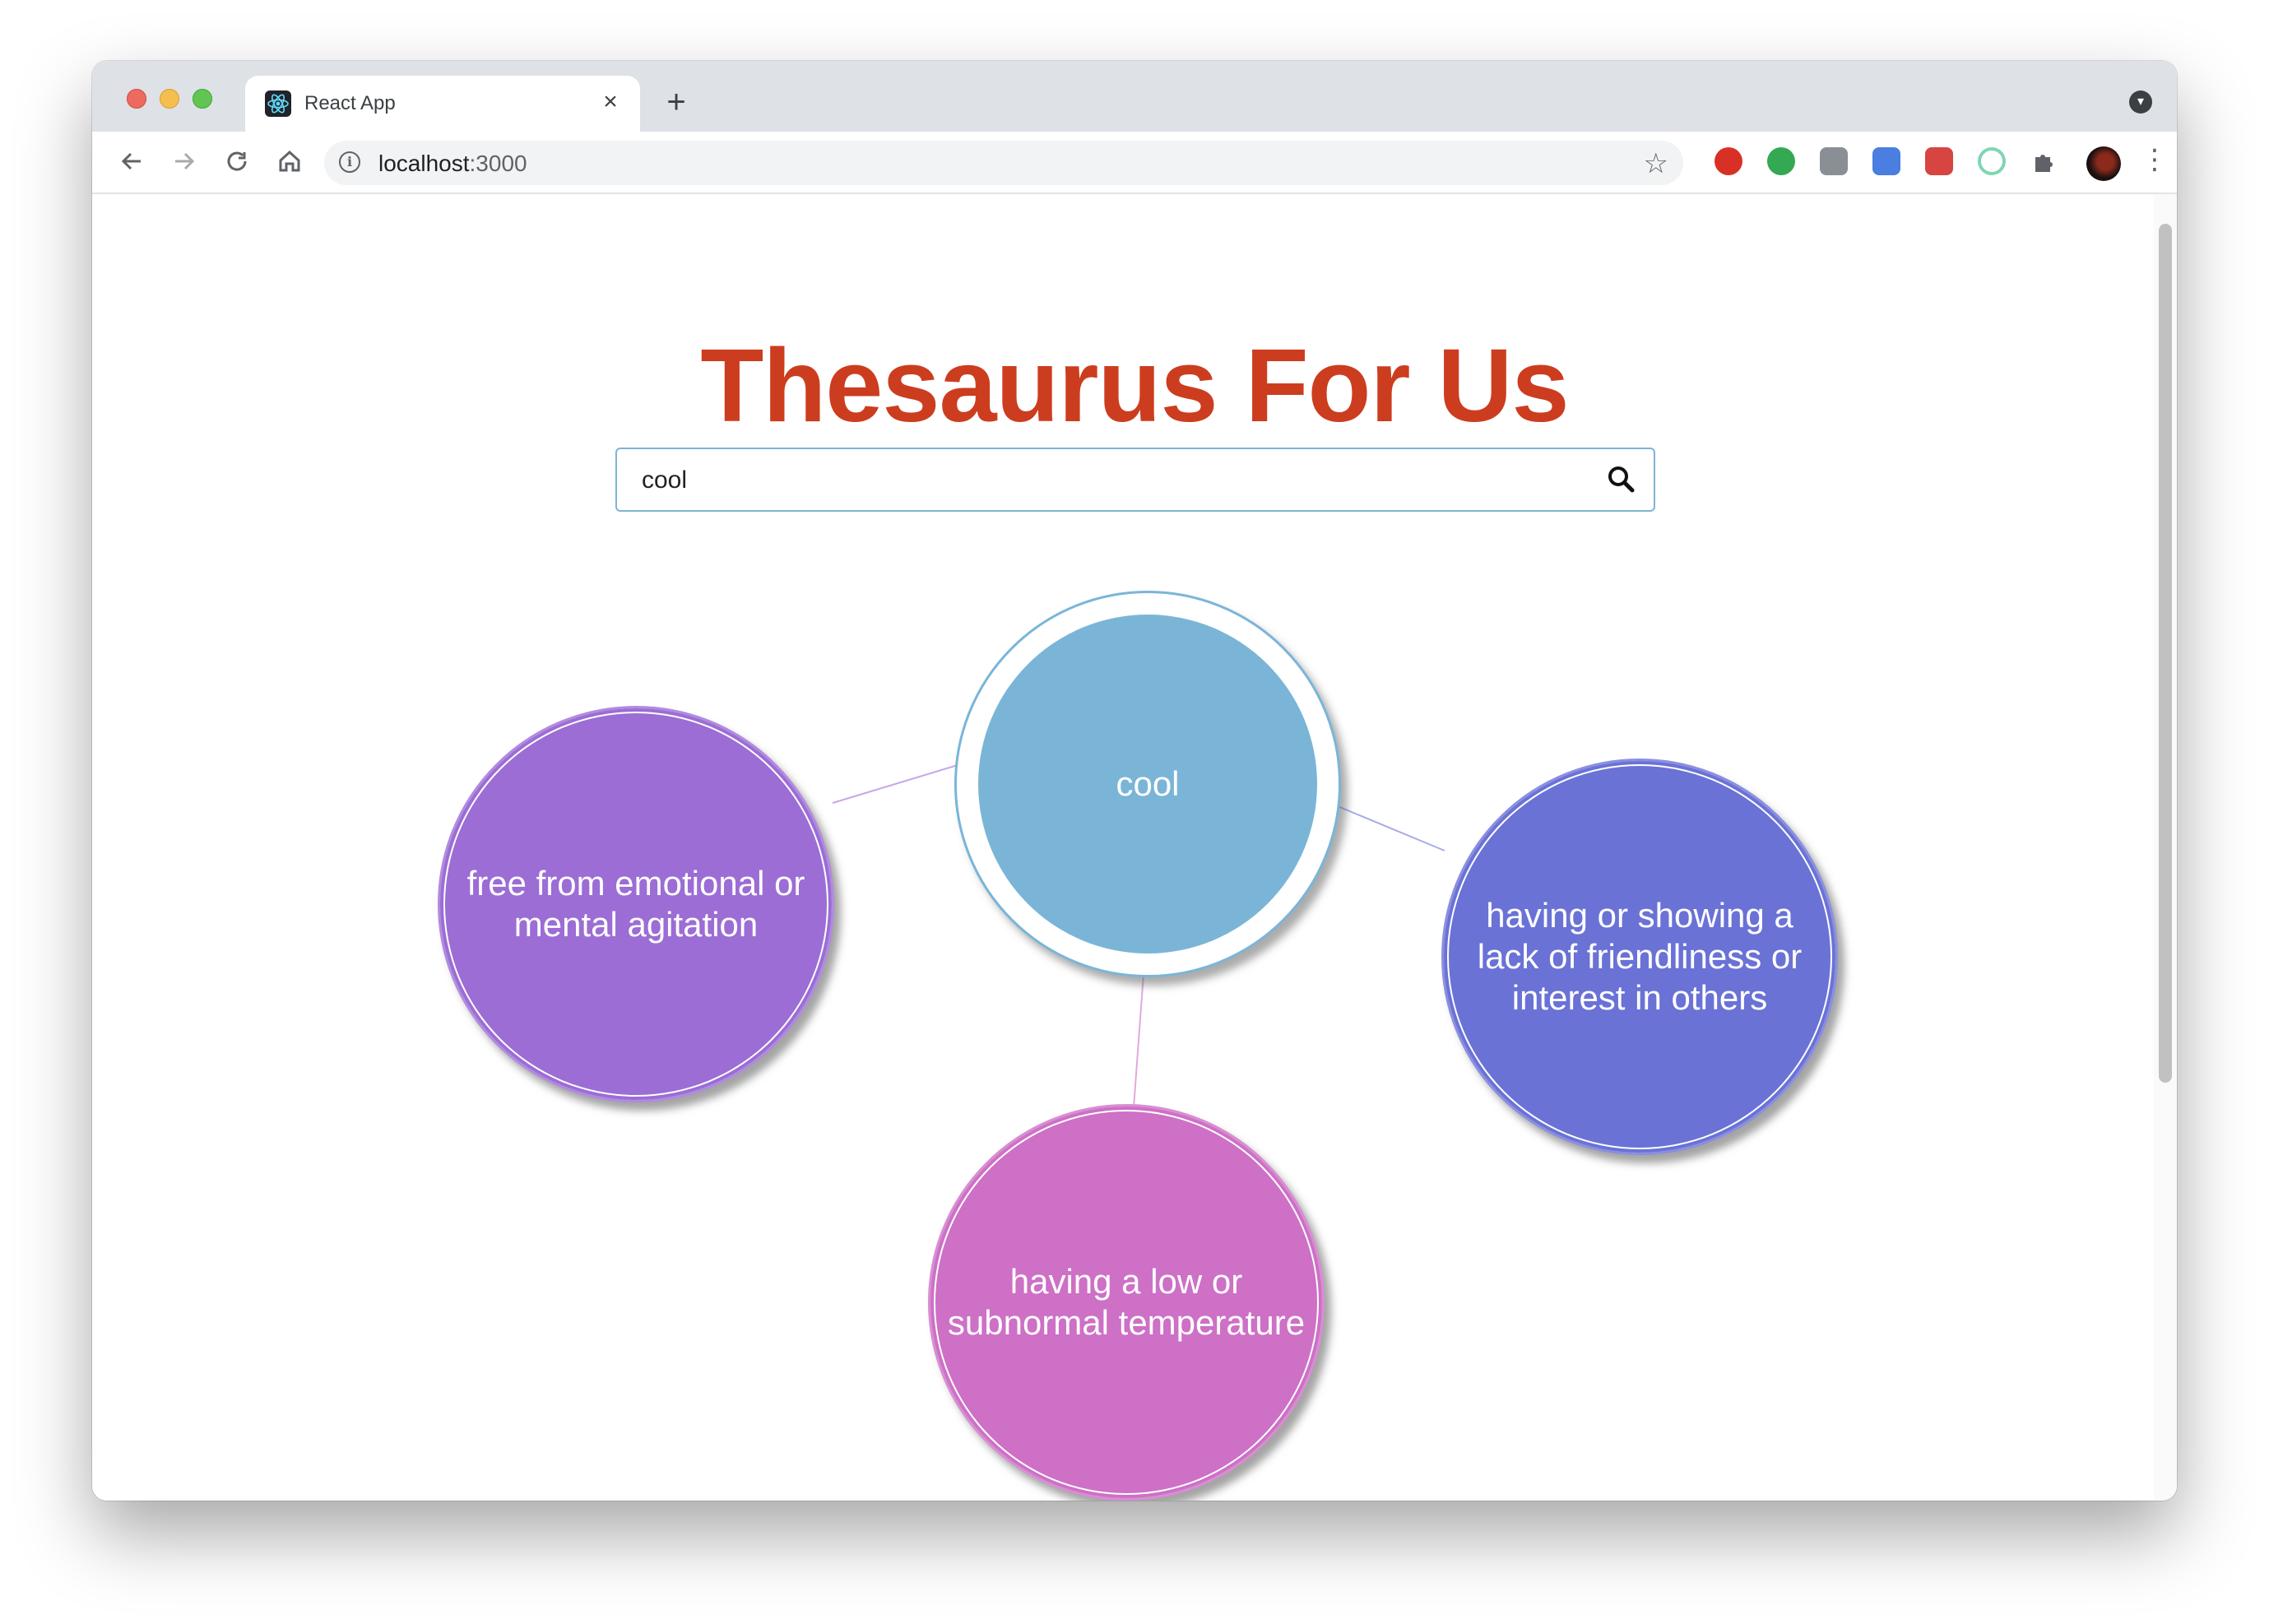  What do you see at coordinates (677, 103) in the screenshot?
I see `new-tab-button: +` at bounding box center [677, 103].